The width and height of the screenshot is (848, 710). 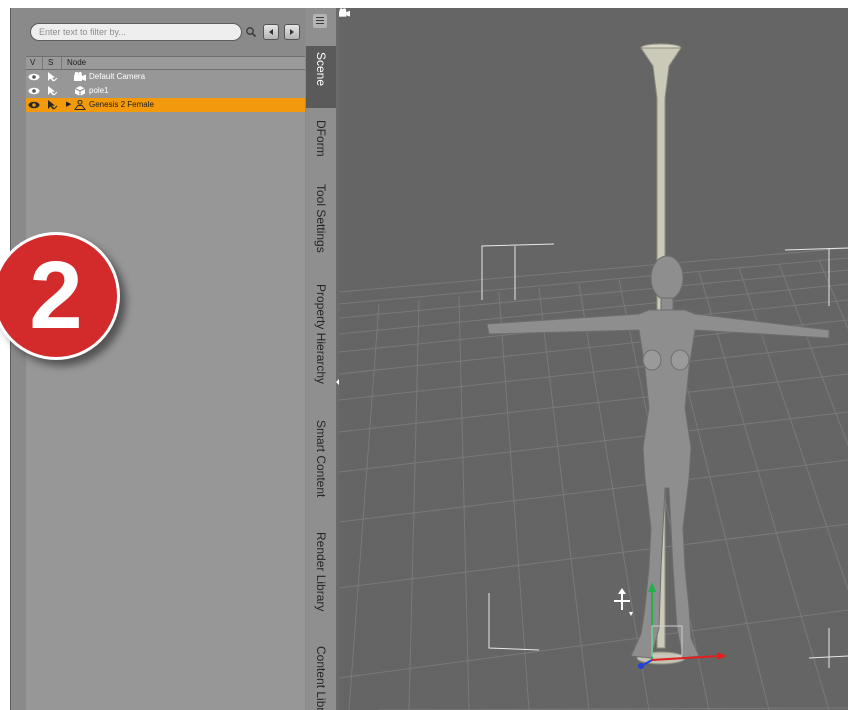 What do you see at coordinates (344, 13) in the screenshot?
I see `camera-icon` at bounding box center [344, 13].